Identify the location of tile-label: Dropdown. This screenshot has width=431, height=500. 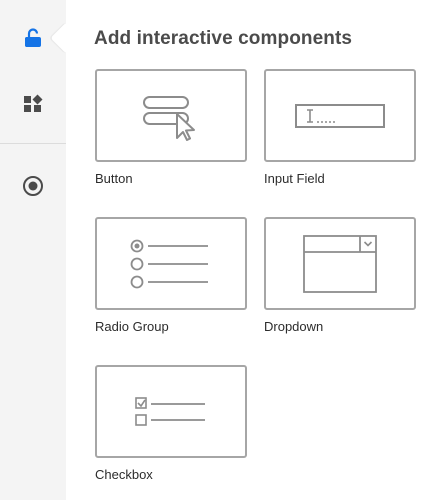
(294, 326).